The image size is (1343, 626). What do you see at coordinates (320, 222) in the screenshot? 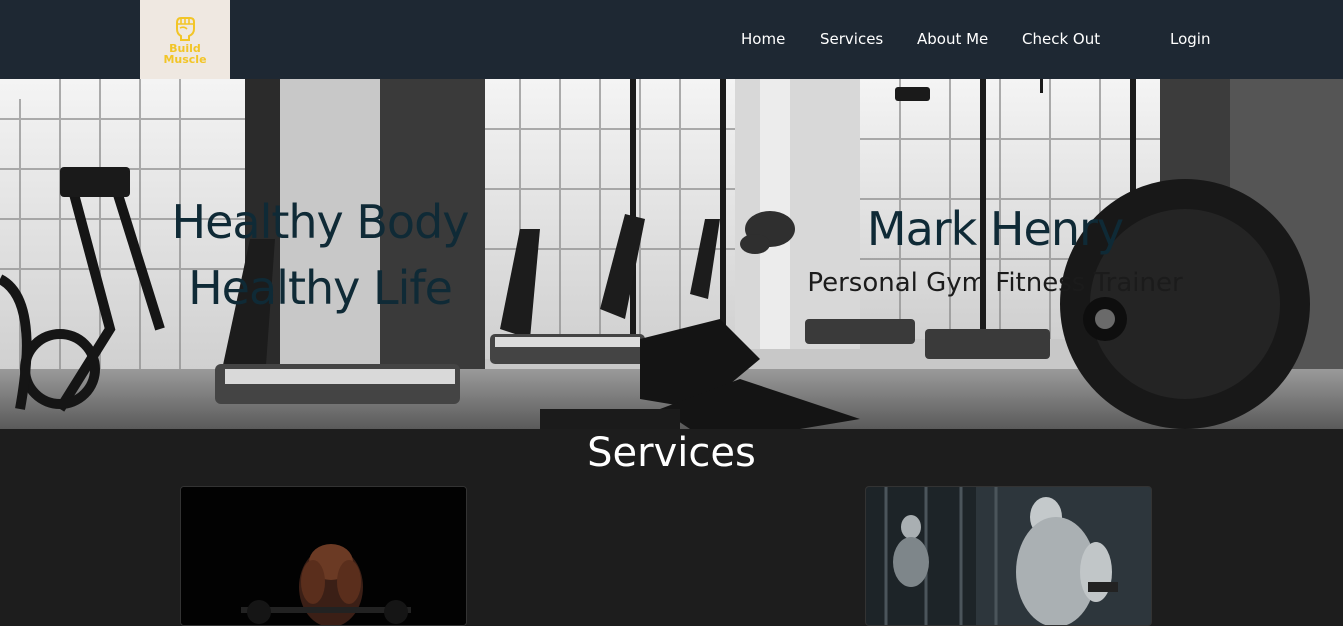
I see `hero-title-line1: Healthy Body` at bounding box center [320, 222].